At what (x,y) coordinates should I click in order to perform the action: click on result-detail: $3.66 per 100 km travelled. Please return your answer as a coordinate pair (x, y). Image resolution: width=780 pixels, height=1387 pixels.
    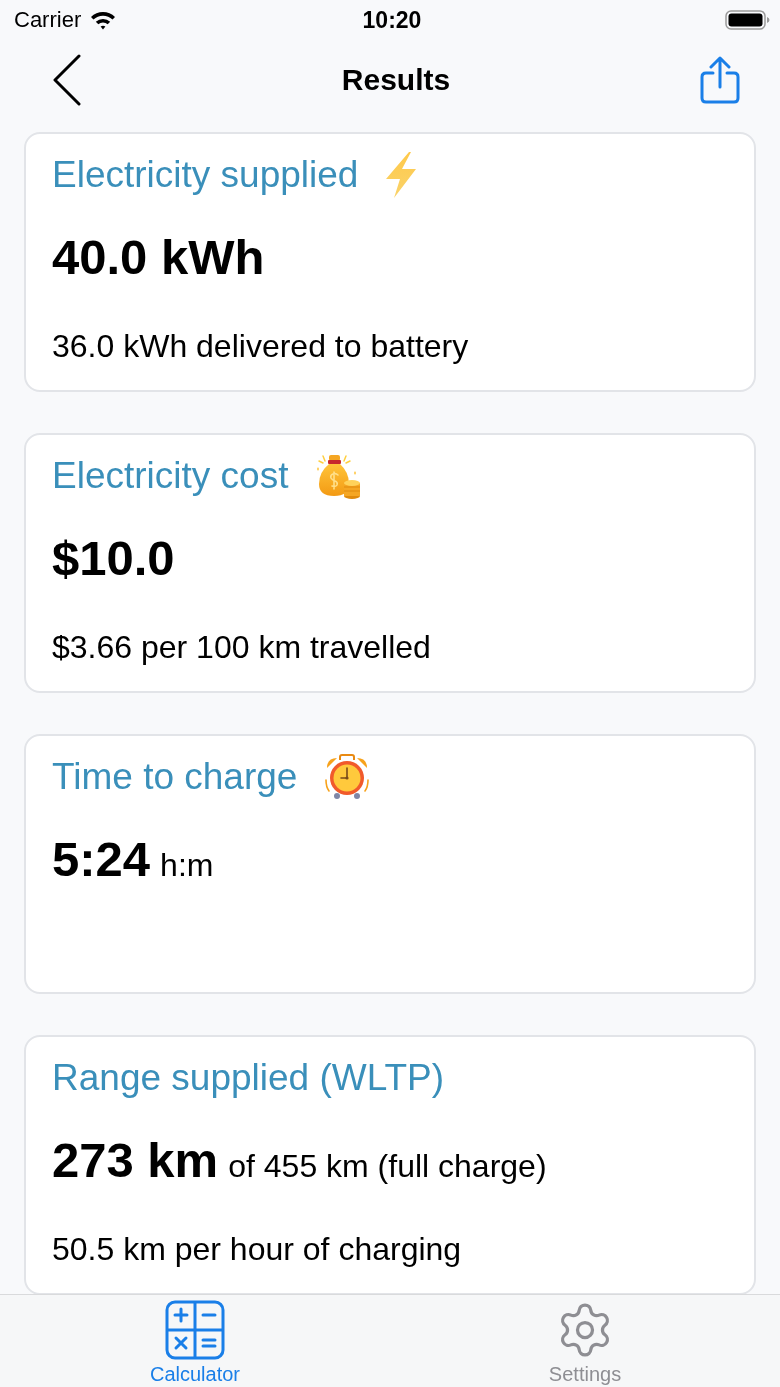
    Looking at the image, I should click on (241, 647).